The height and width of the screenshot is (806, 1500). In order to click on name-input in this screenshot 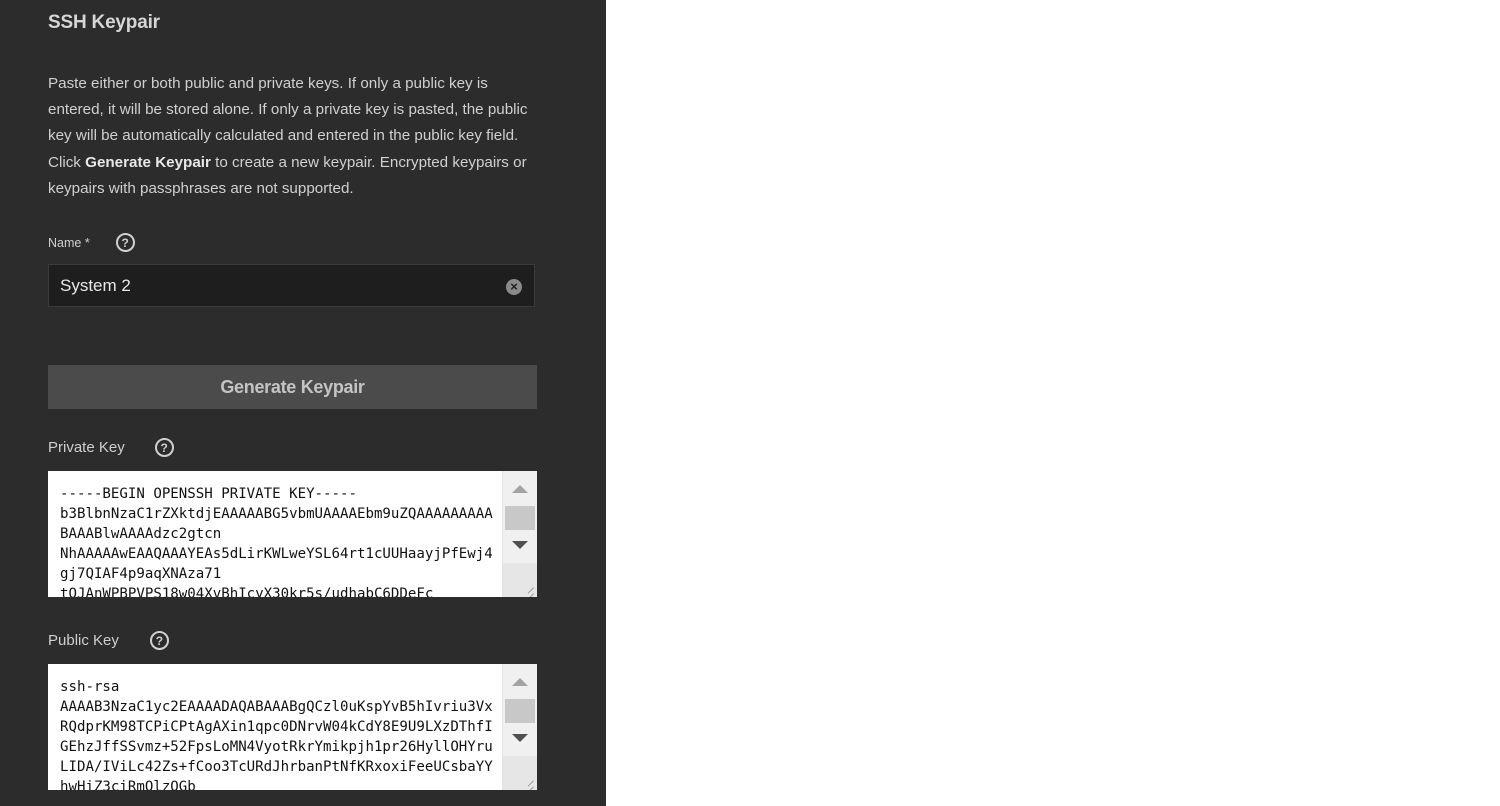, I will do `click(270, 286)`.